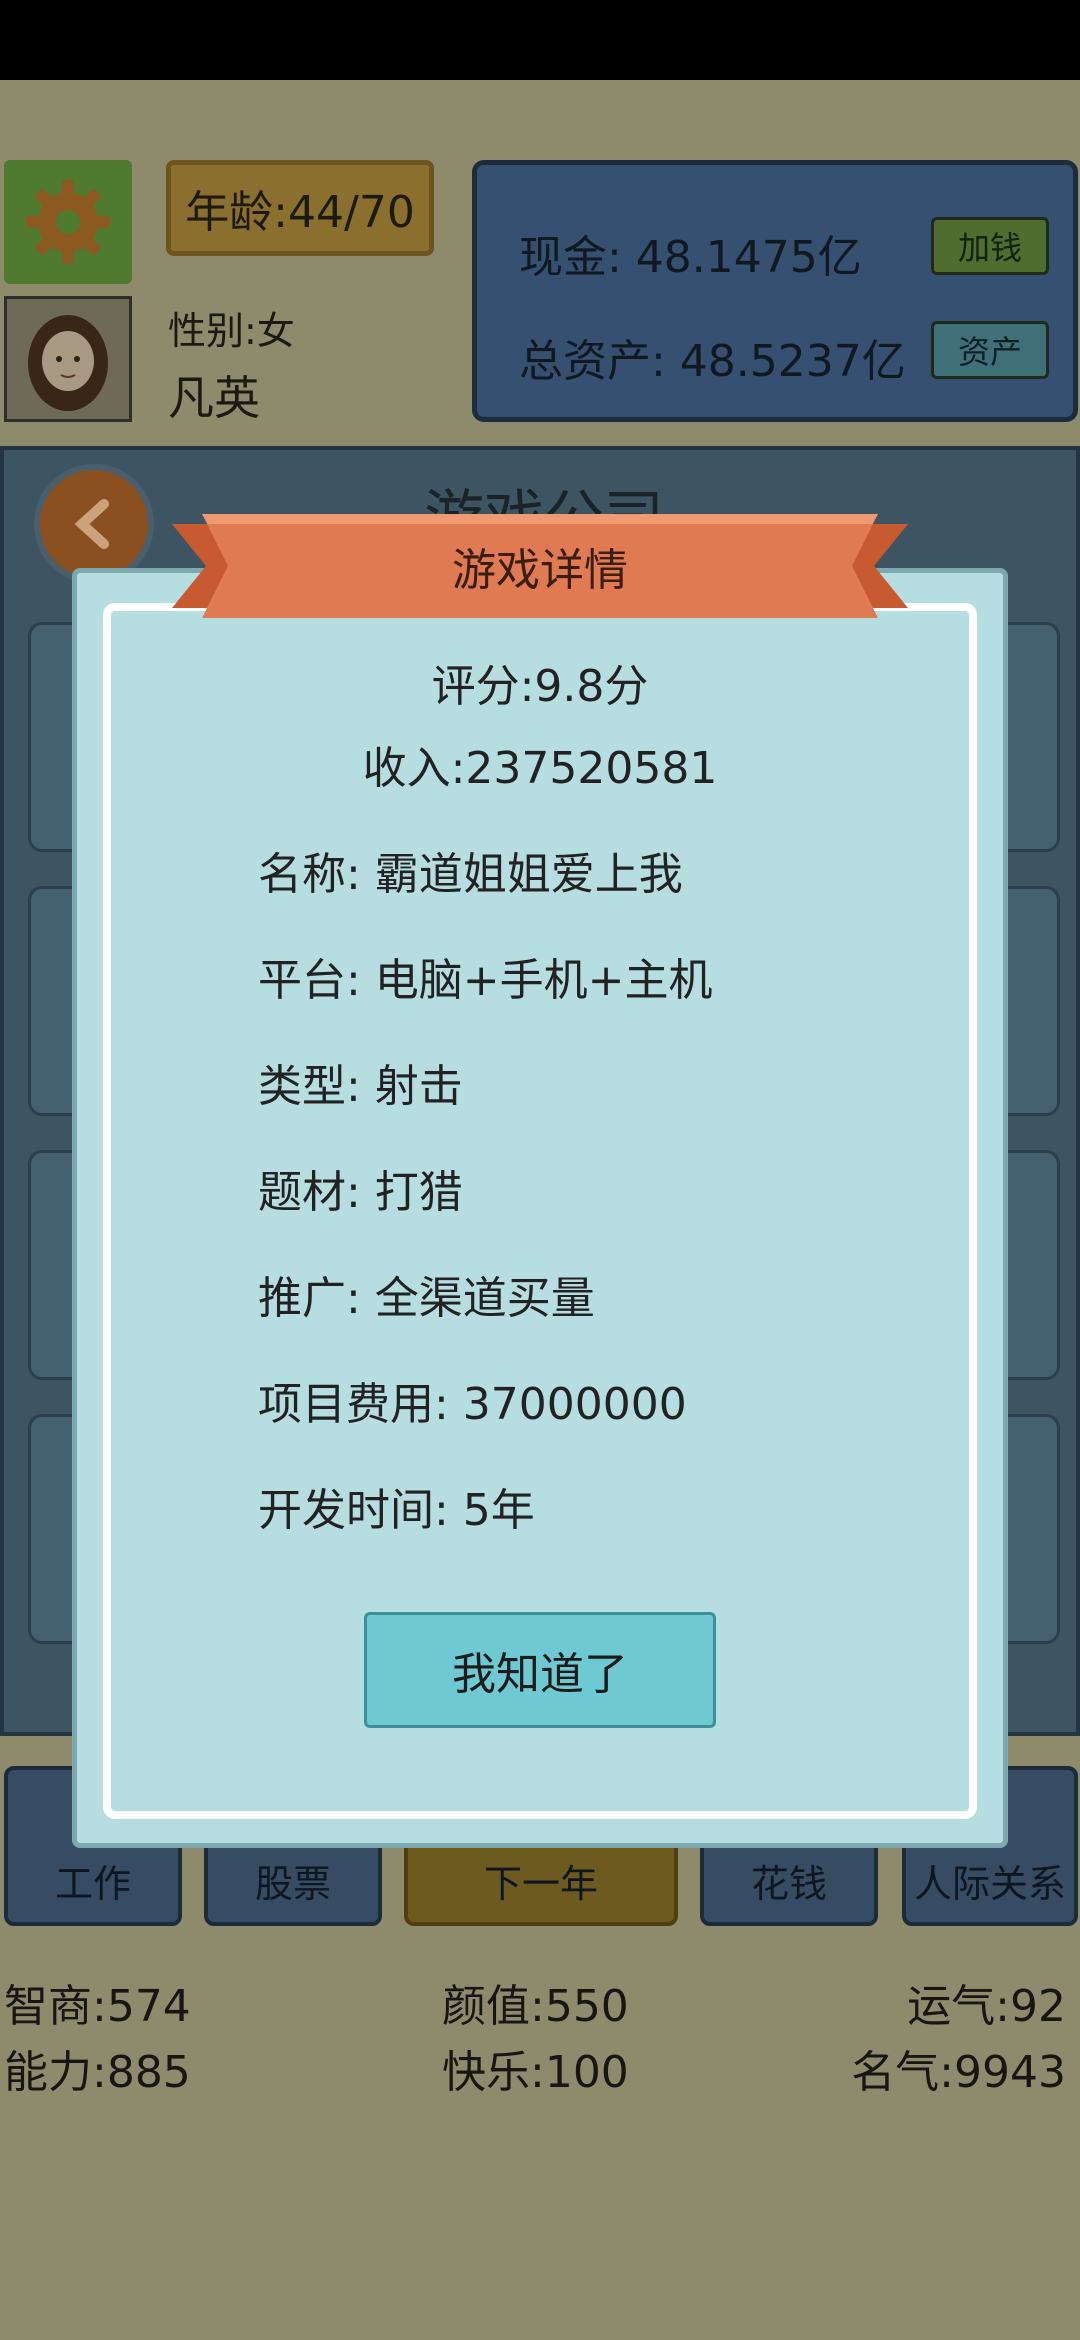 The height and width of the screenshot is (2340, 1080). I want to click on detail-name: 名称: 霸道姐姐爱上我, so click(470, 874).